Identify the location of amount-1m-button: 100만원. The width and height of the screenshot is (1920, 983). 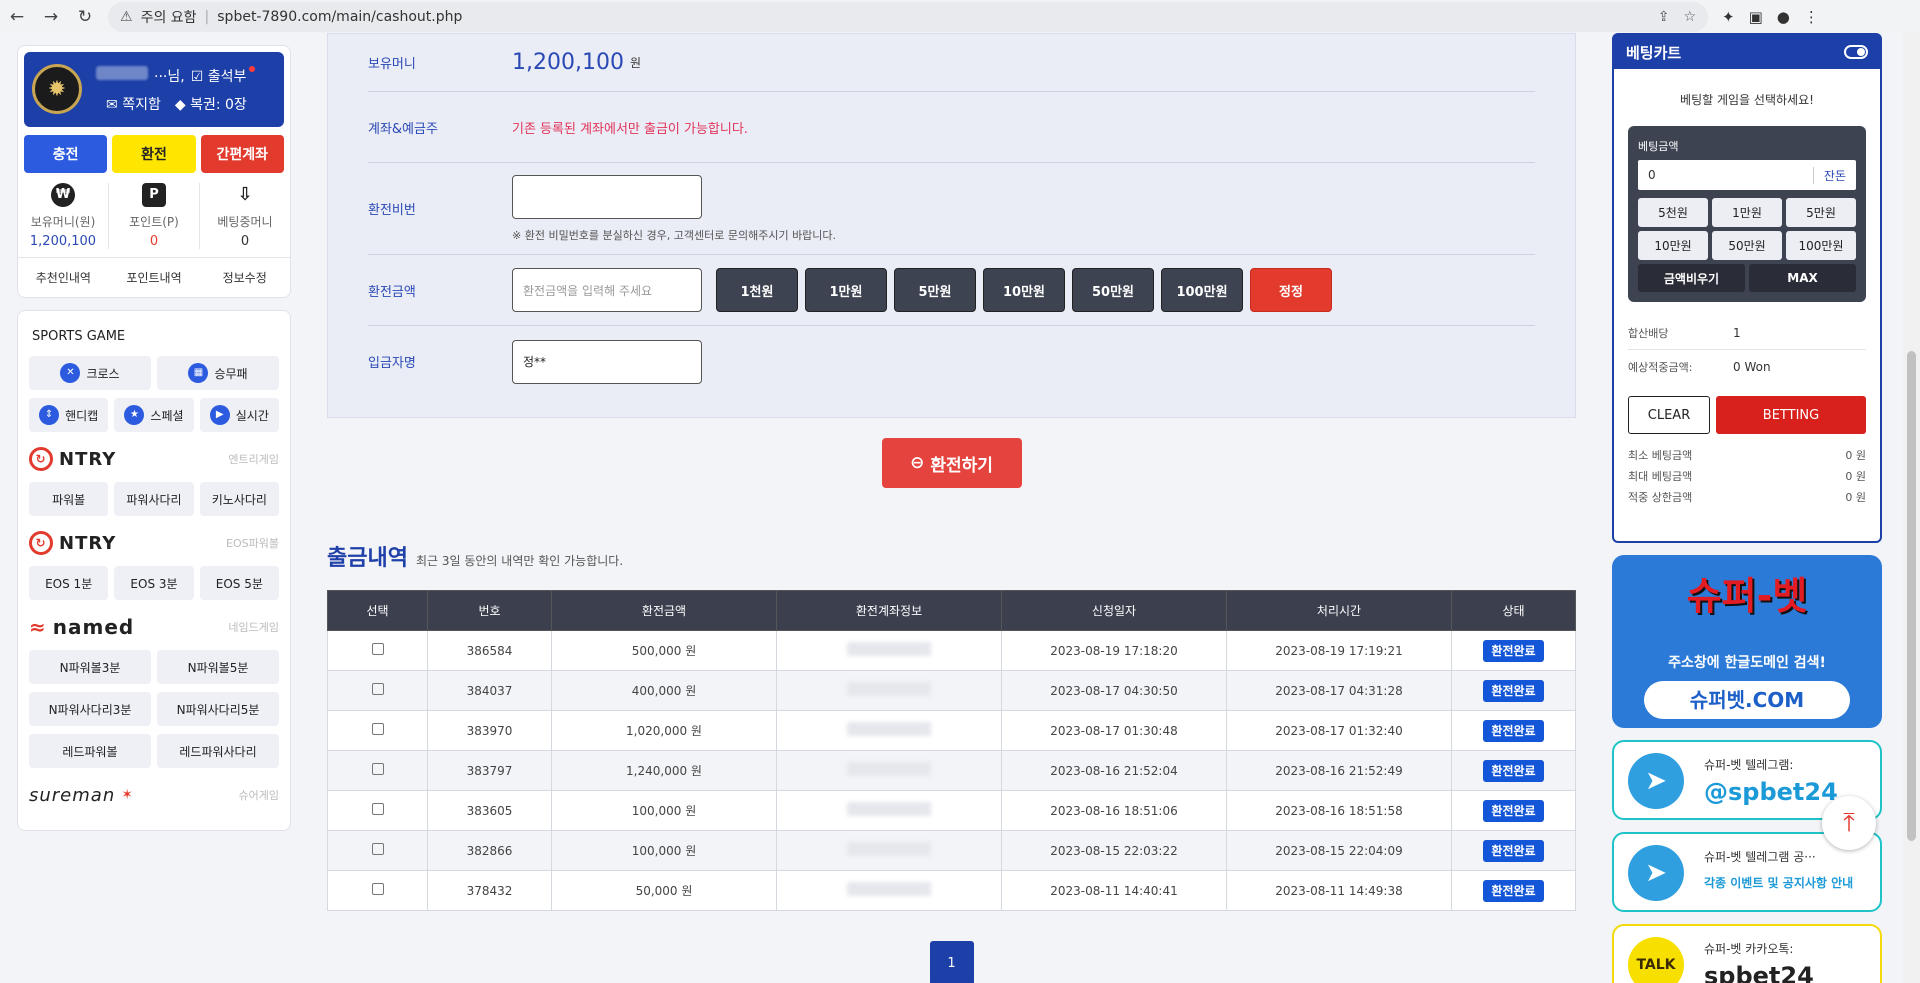
(1202, 290).